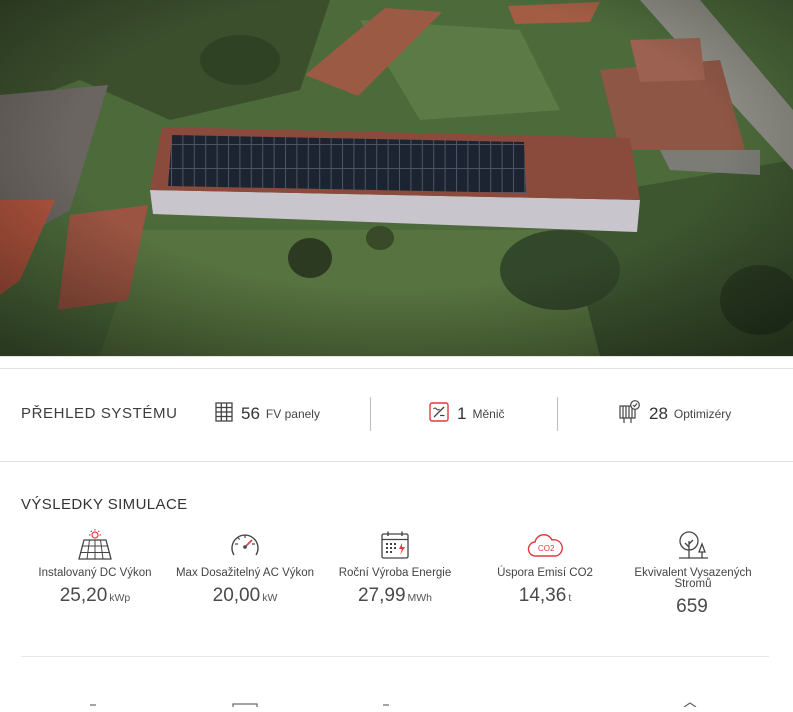 Image resolution: width=793 pixels, height=712 pixels. Describe the element at coordinates (546, 548) in the screenshot. I see `svg-text: CO2` at that location.